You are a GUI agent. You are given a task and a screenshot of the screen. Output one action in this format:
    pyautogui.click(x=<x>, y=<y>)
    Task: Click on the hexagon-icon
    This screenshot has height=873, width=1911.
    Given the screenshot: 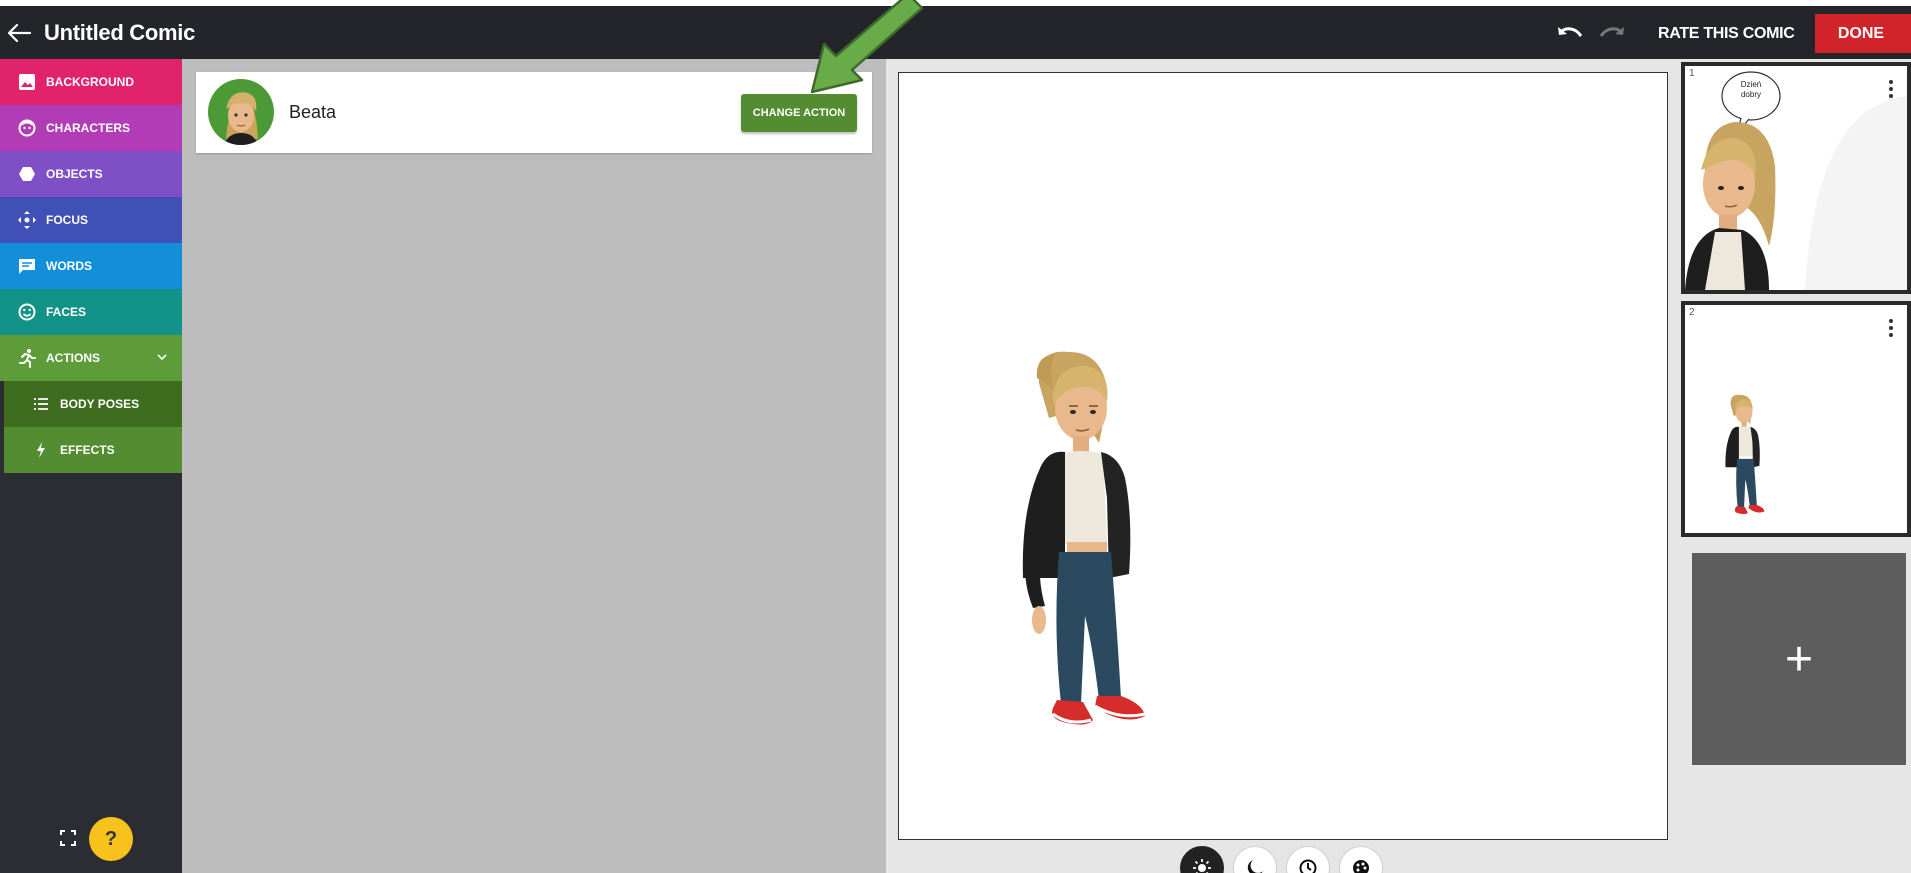 What is the action you would take?
    pyautogui.click(x=27, y=174)
    